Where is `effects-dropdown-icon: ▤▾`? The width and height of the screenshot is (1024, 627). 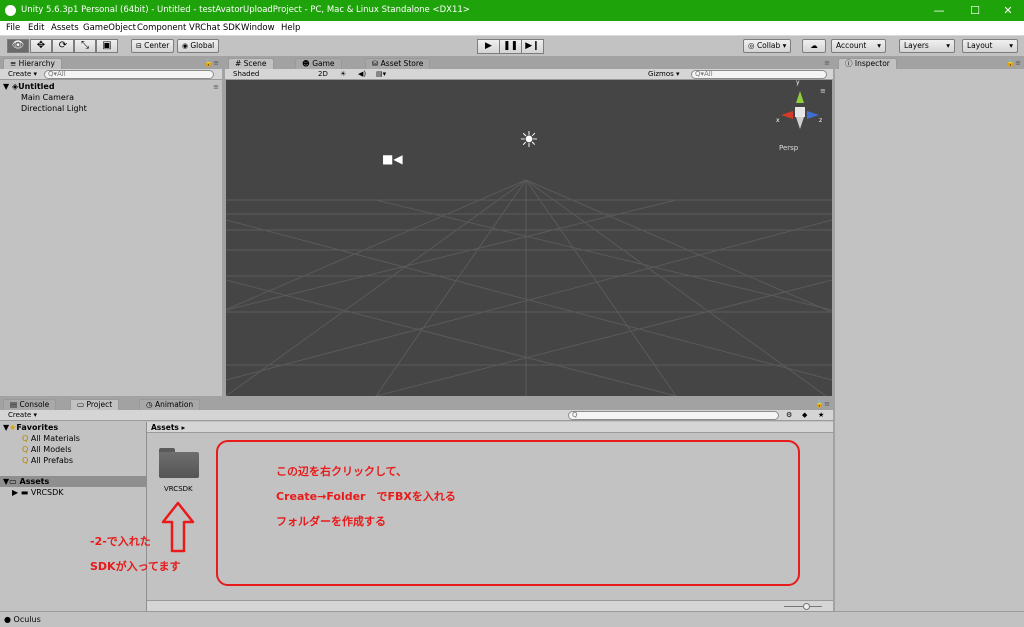
effects-dropdown-icon: ▤▾ is located at coordinates (381, 74).